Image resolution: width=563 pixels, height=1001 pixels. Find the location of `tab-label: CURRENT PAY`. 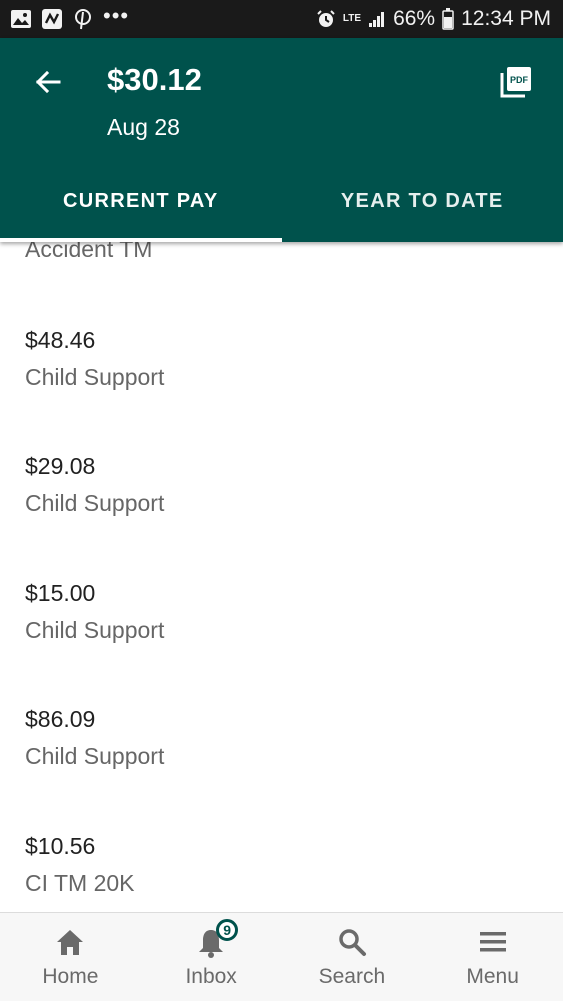

tab-label: CURRENT PAY is located at coordinates (140, 201).